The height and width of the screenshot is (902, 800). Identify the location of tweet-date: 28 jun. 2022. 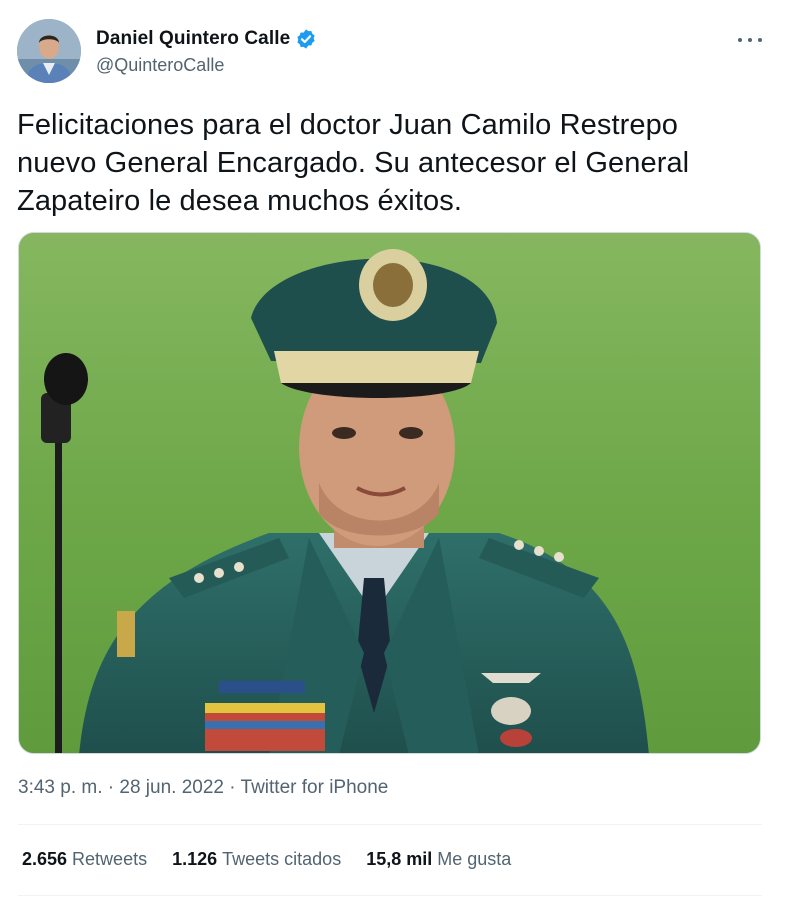
(171, 787).